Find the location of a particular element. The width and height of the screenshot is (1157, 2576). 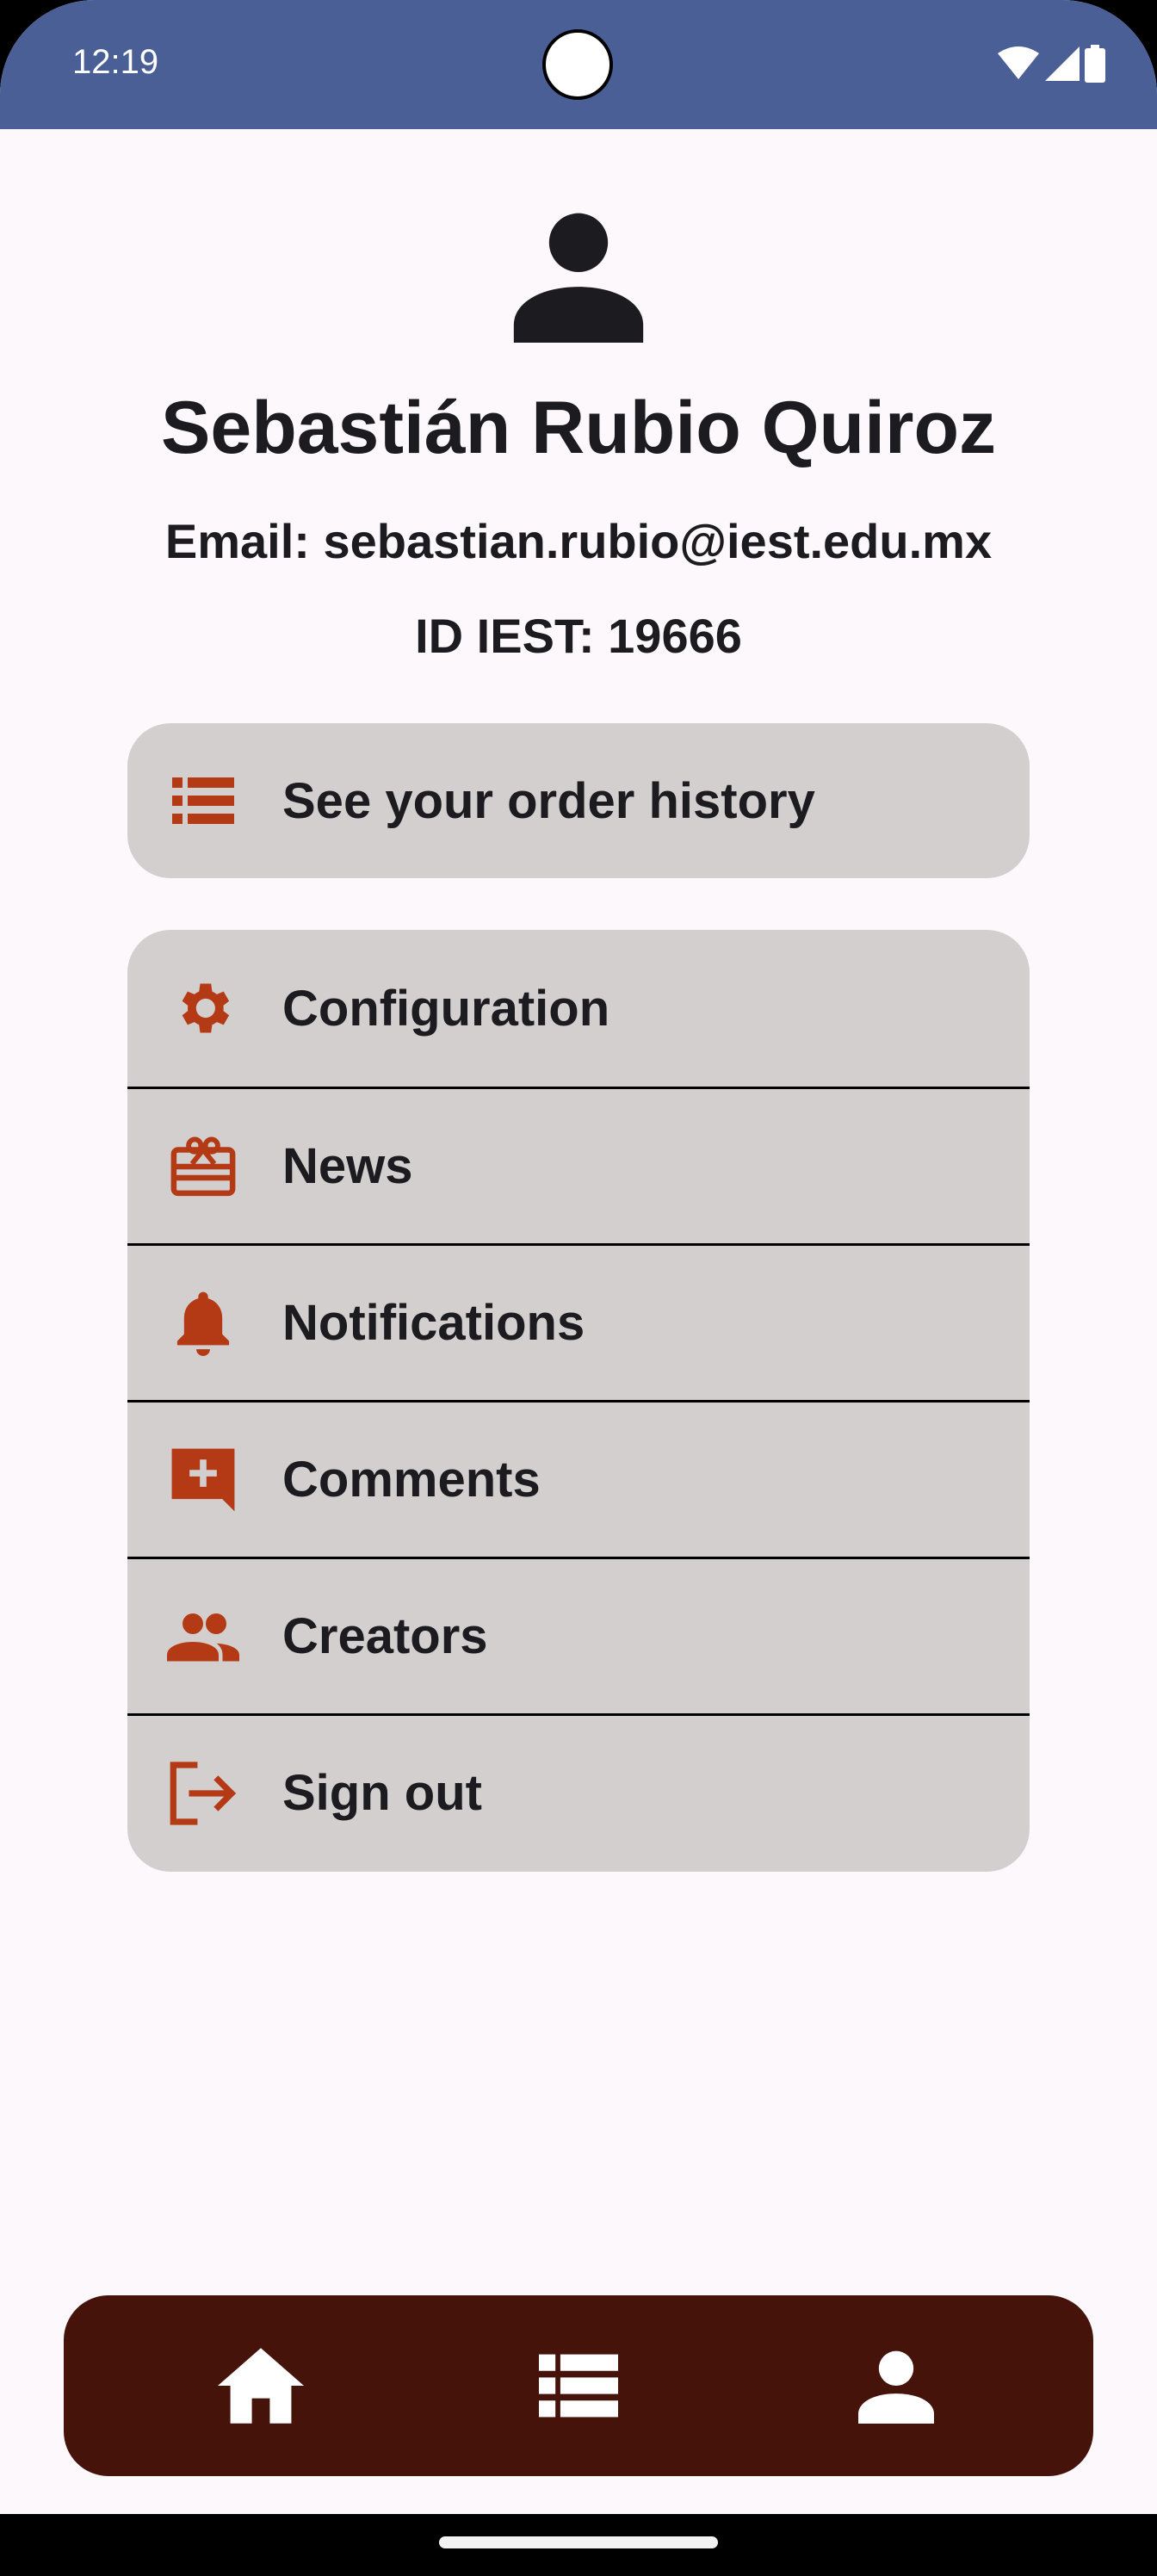

menu-item-notifications: Notifications is located at coordinates (579, 1321).